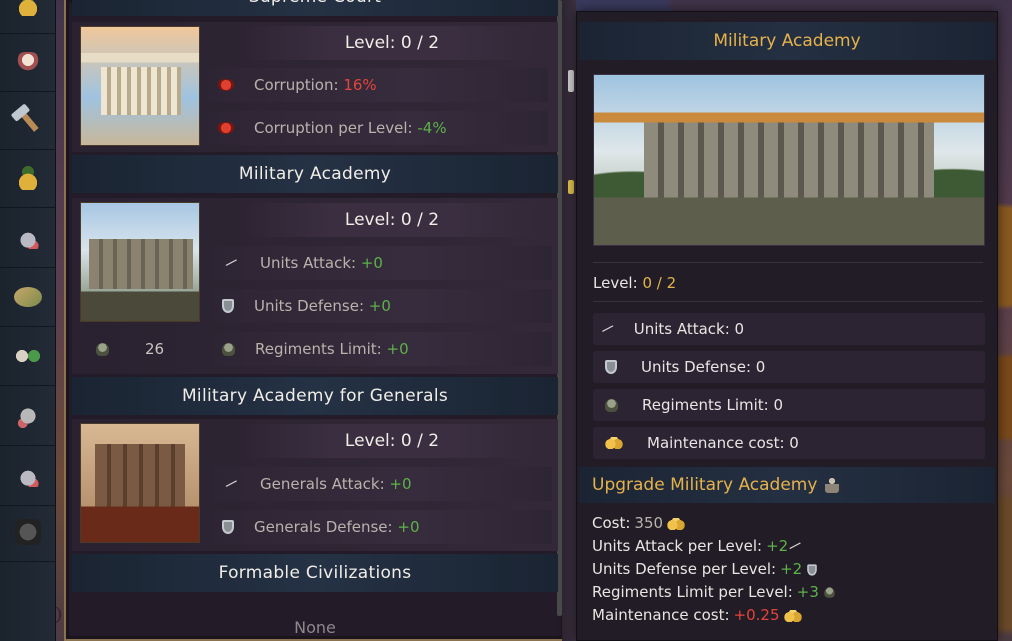 Image resolution: width=1012 pixels, height=641 pixels. I want to click on tooltip-row-label: Units Attack: 0, so click(689, 329).